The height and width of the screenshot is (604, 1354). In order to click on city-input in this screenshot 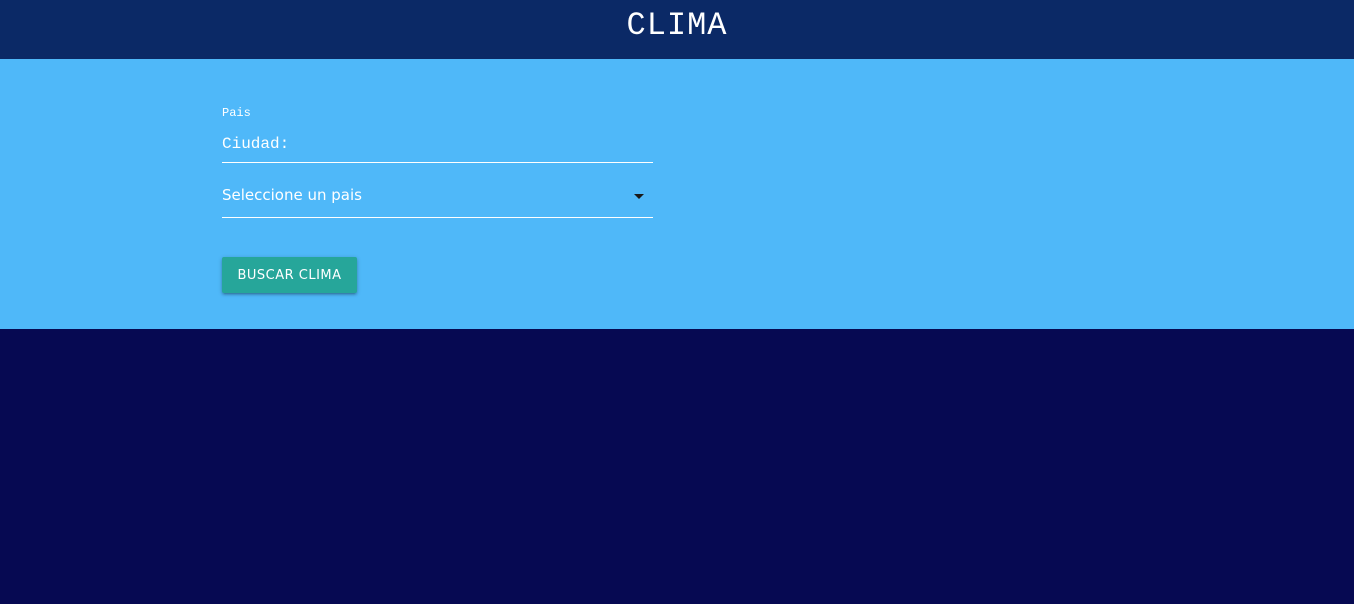, I will do `click(437, 144)`.